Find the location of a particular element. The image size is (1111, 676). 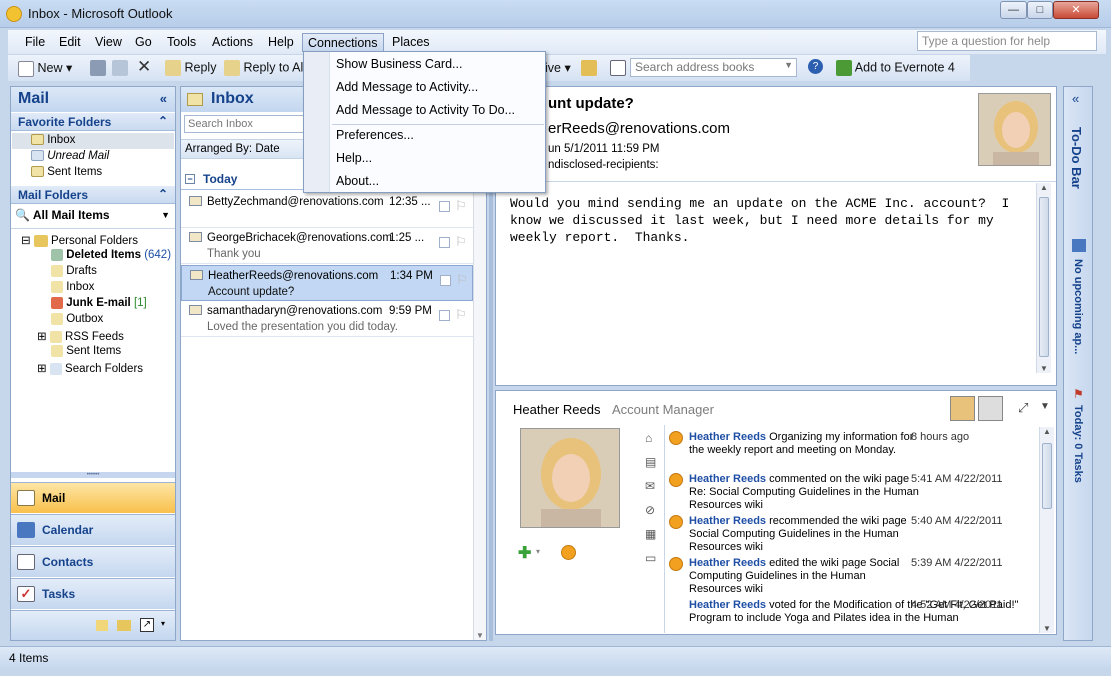

notes-icon is located at coordinates (102, 625).